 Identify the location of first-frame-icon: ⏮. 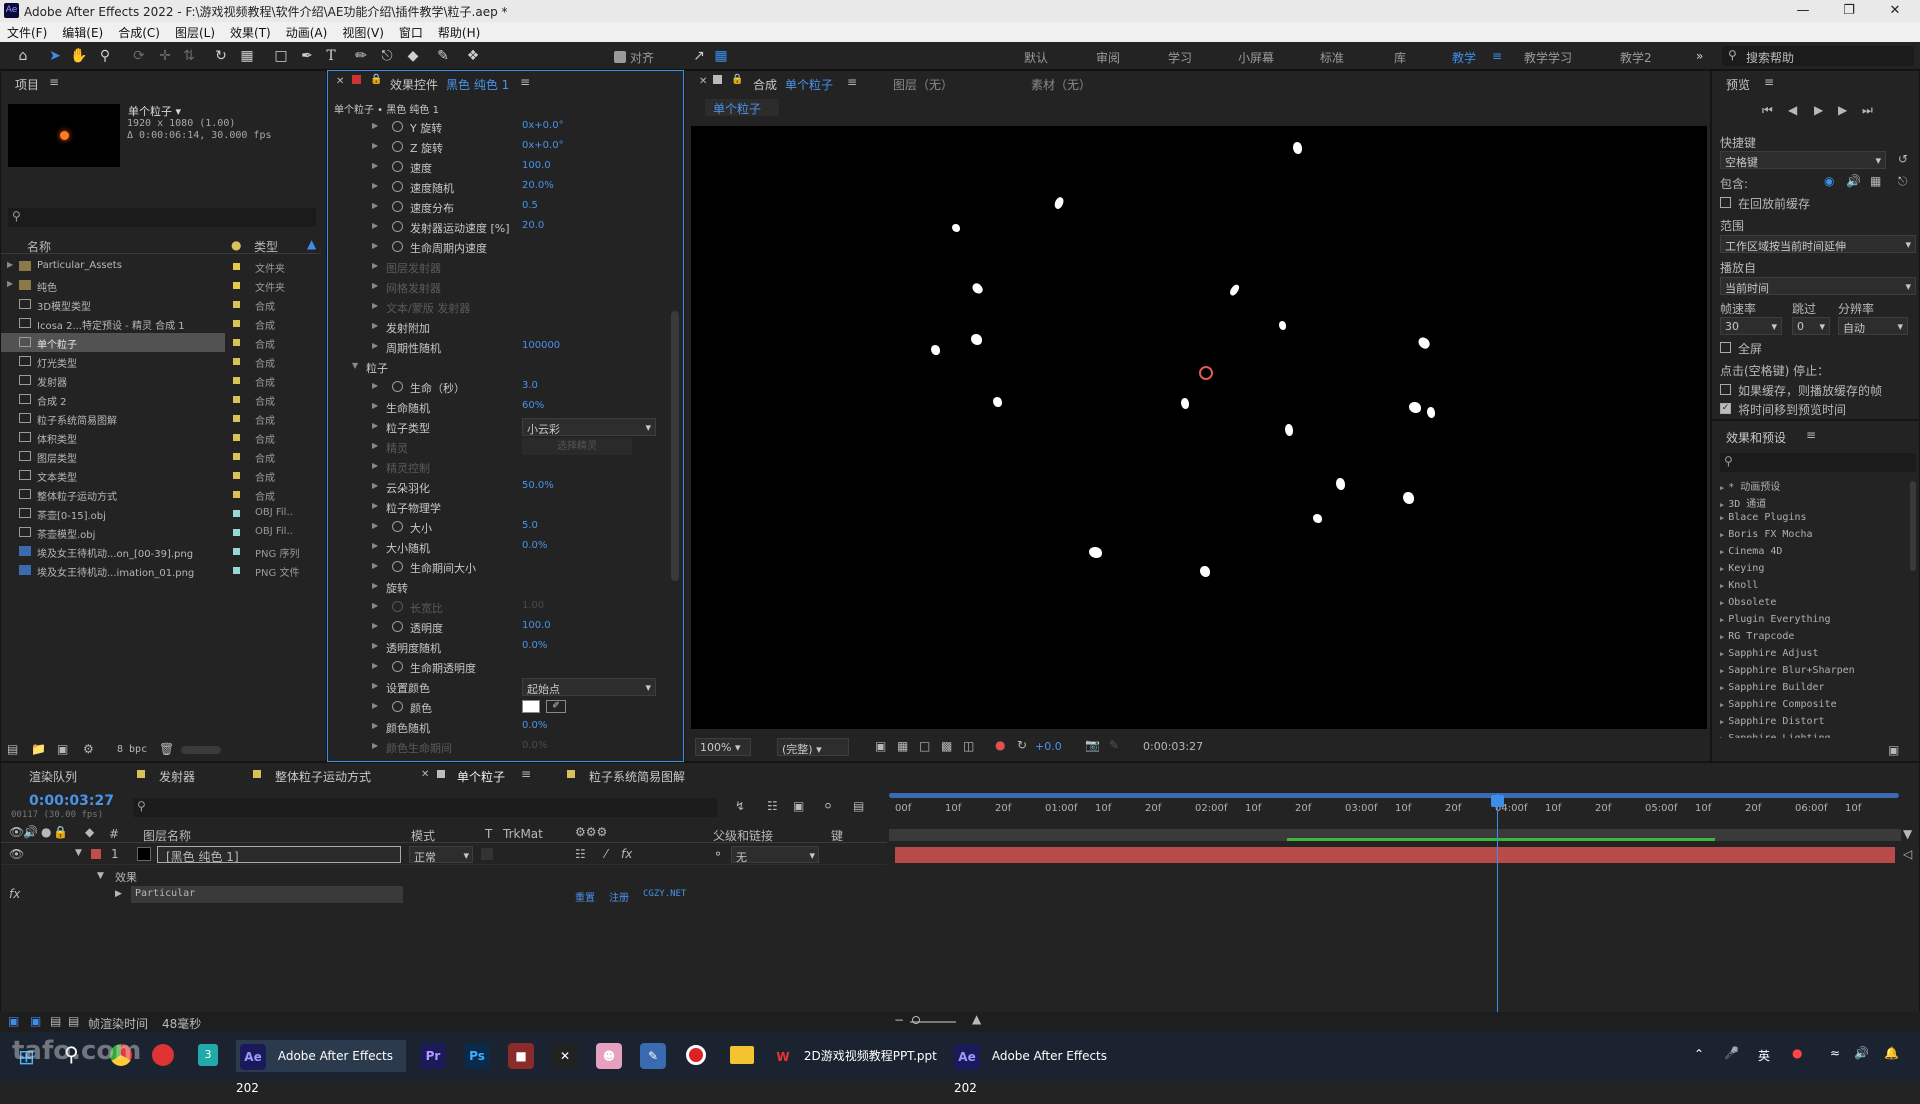
(1767, 110).